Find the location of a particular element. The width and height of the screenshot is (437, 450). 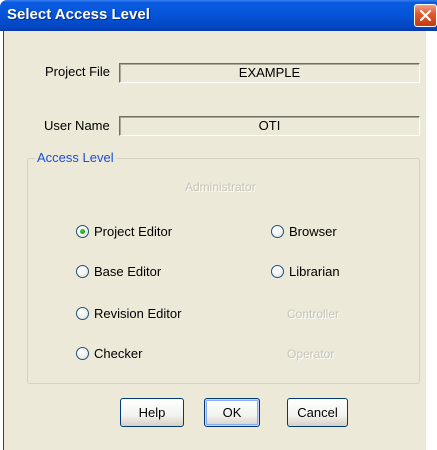

radio-revision-editor: Revision Editor is located at coordinates (128, 313).